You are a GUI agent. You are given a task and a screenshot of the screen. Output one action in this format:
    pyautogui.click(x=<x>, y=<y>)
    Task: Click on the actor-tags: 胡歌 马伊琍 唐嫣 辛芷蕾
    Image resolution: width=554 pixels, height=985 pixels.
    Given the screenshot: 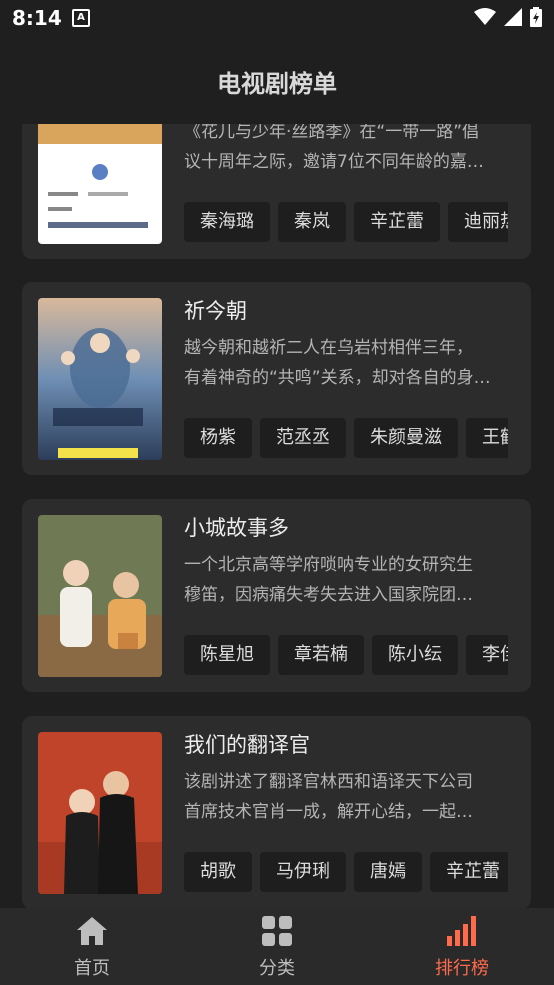 What is the action you would take?
    pyautogui.click(x=346, y=873)
    